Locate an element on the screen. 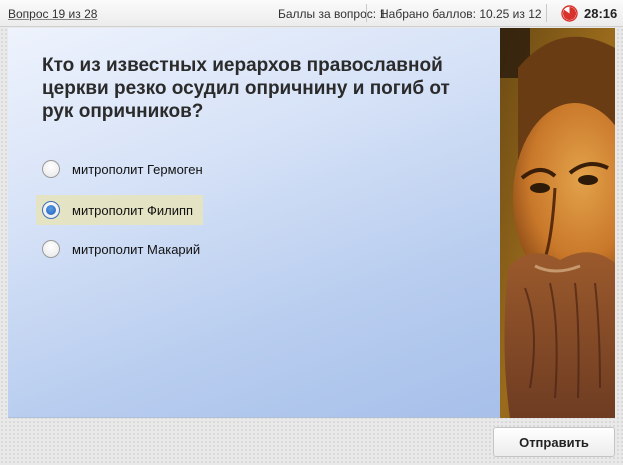  radio-button-selected is located at coordinates (51, 210).